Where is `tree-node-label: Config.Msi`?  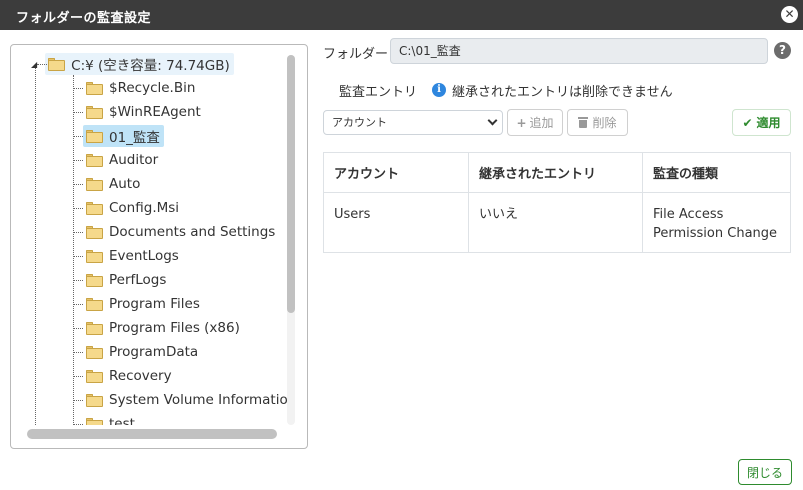
tree-node-label: Config.Msi is located at coordinates (144, 208).